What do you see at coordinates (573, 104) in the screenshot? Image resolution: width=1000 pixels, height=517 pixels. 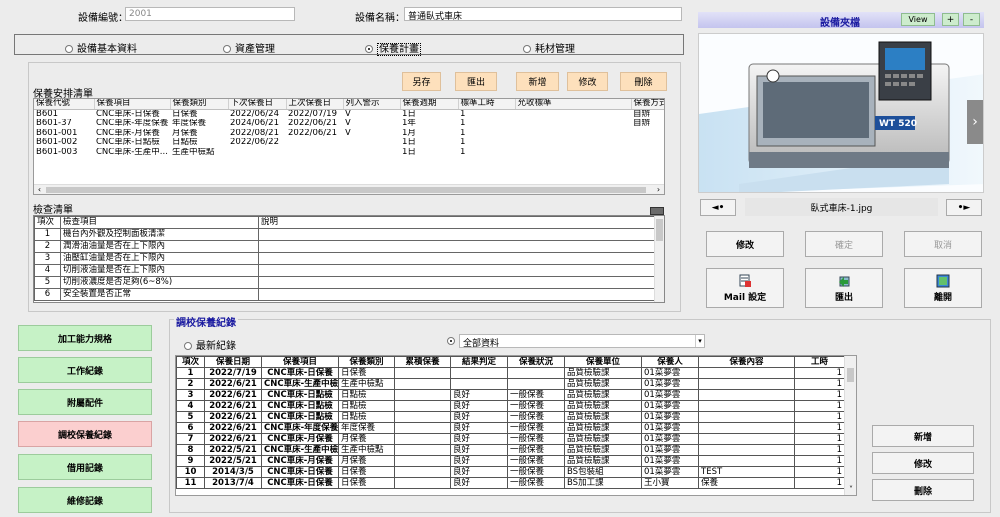 I see `col-header: 允收標準` at bounding box center [573, 104].